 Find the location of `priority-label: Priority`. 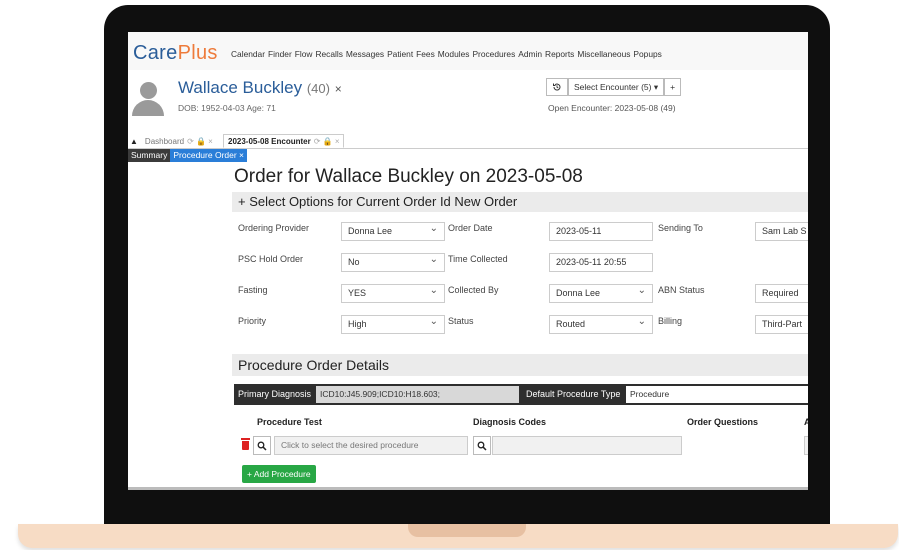

priority-label: Priority is located at coordinates (252, 321).